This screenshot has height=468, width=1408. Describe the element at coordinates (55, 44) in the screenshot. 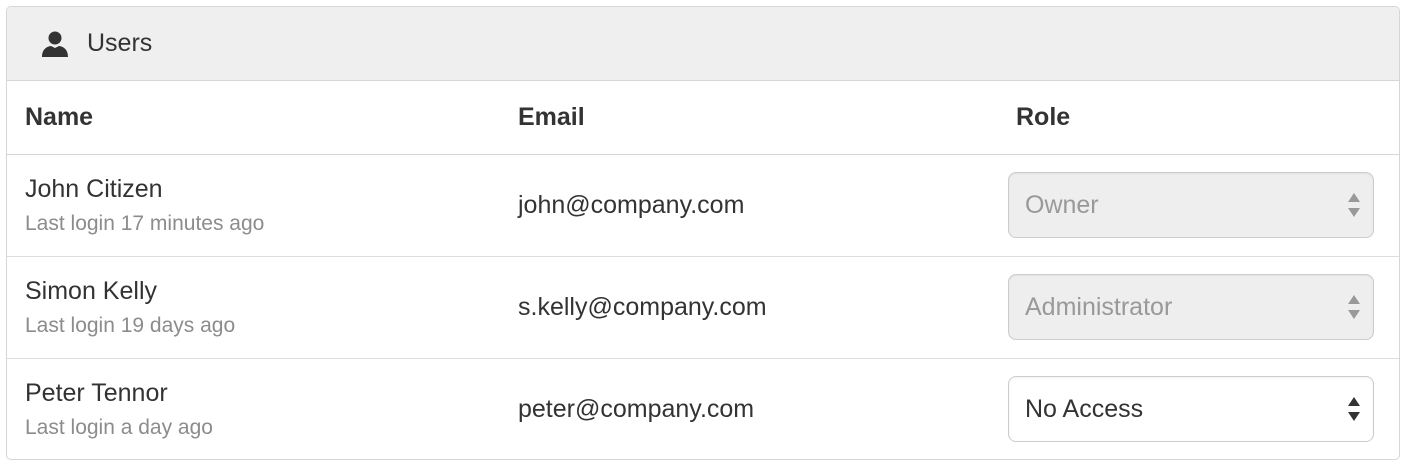

I see `user-icon` at that location.